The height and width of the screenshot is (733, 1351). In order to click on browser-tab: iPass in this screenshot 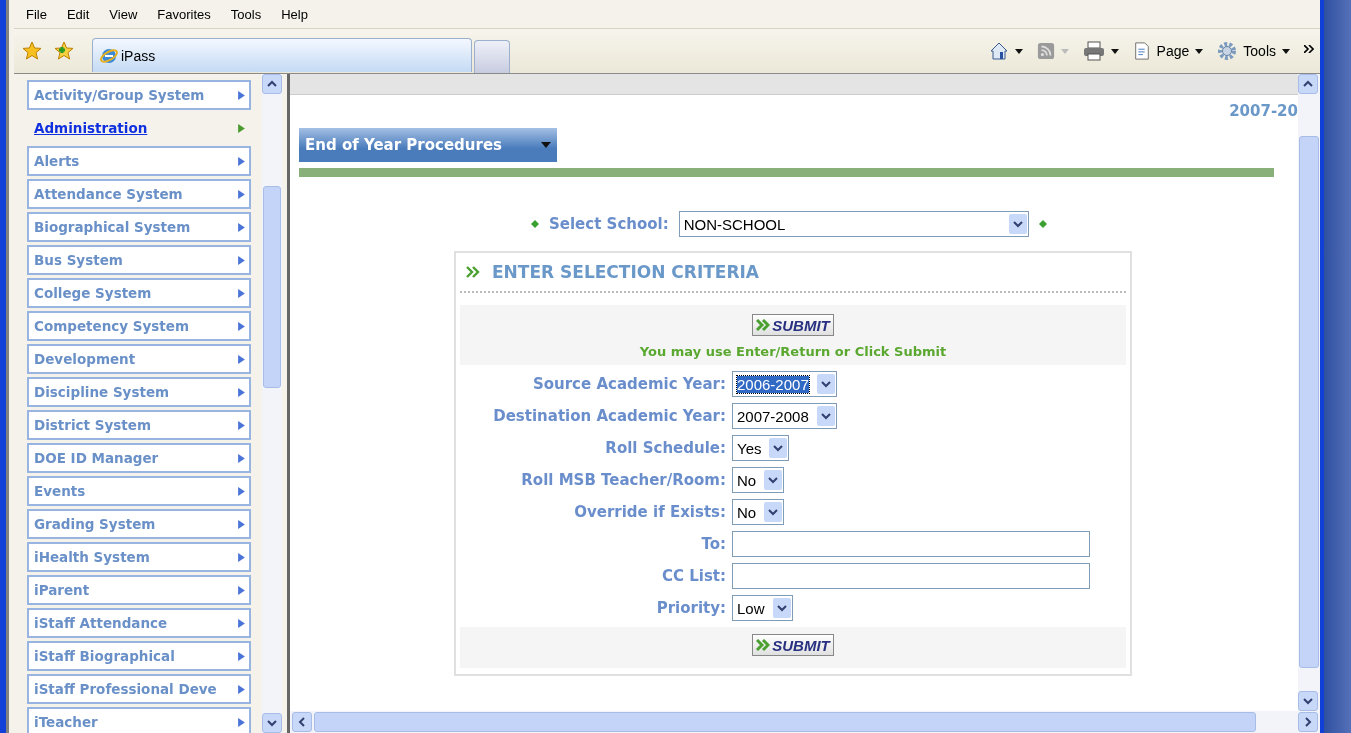, I will do `click(282, 55)`.